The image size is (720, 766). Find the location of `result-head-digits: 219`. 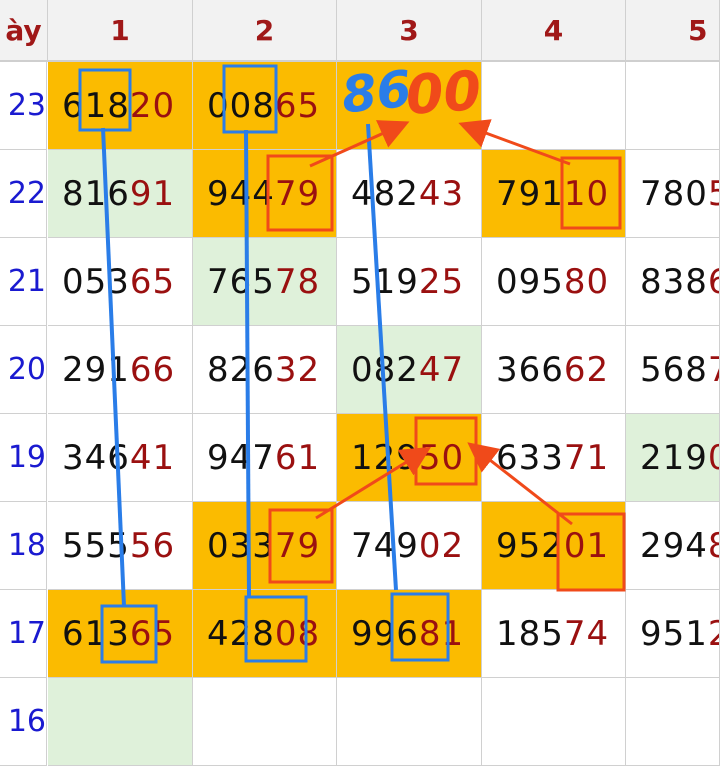

result-head-digits: 219 is located at coordinates (674, 457).